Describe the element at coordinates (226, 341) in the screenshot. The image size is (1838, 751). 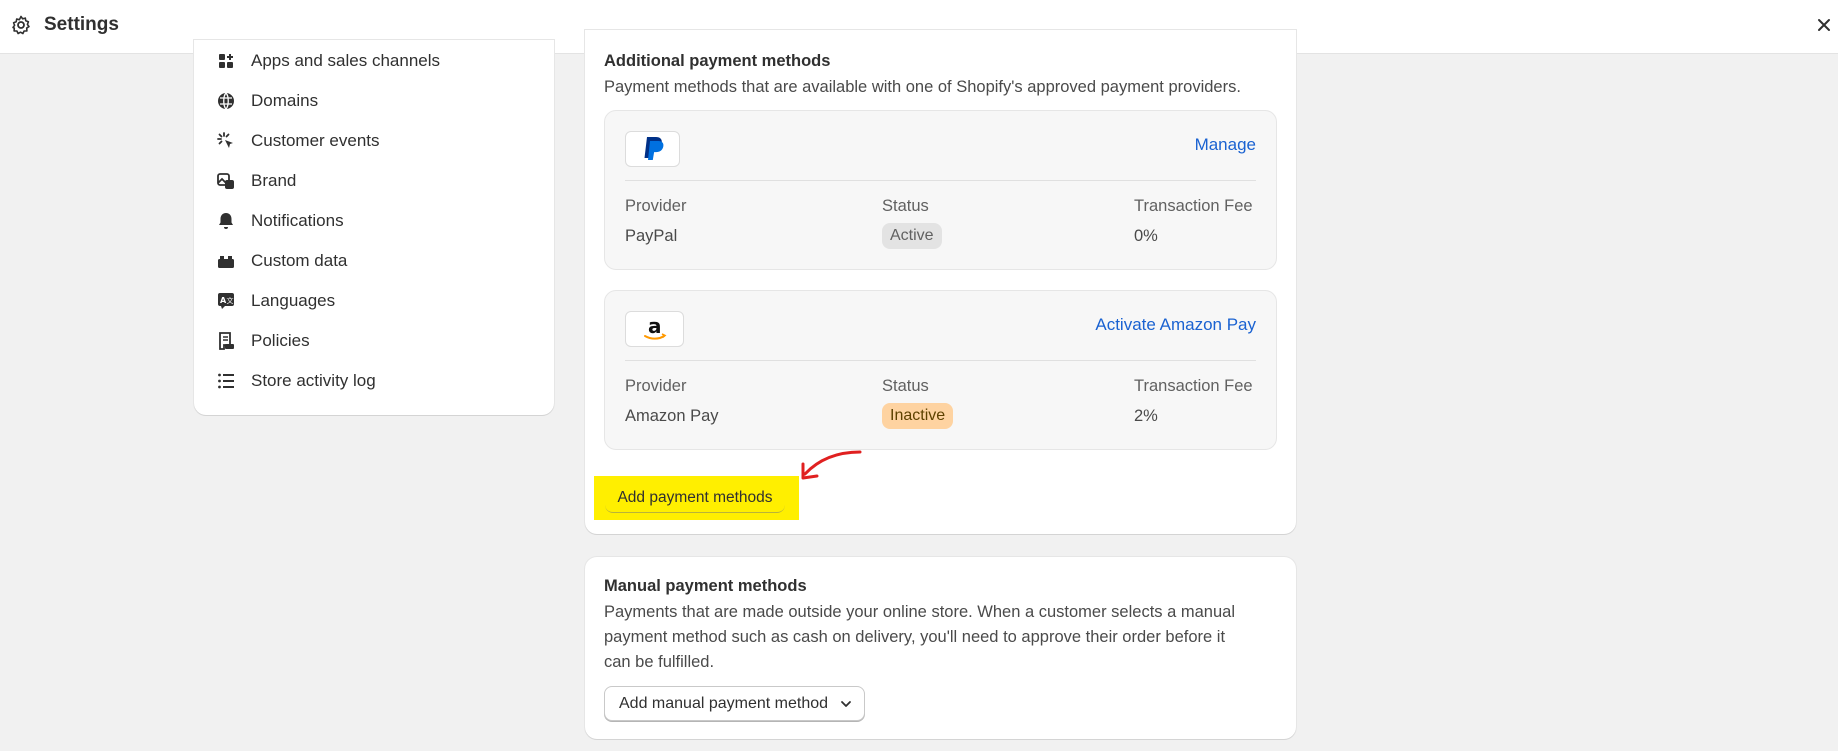
I see `policy-icon` at that location.